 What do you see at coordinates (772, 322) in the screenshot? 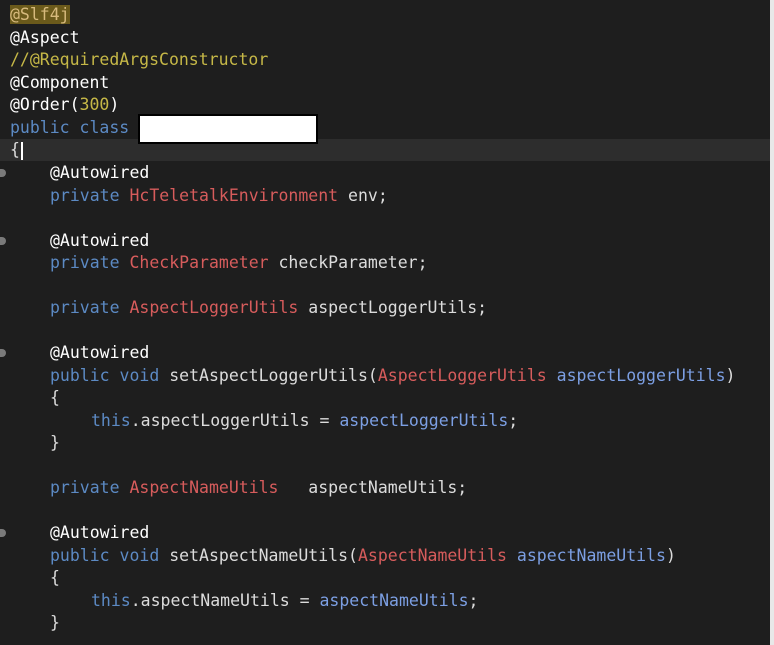
I see `vertical-scrollbar` at bounding box center [772, 322].